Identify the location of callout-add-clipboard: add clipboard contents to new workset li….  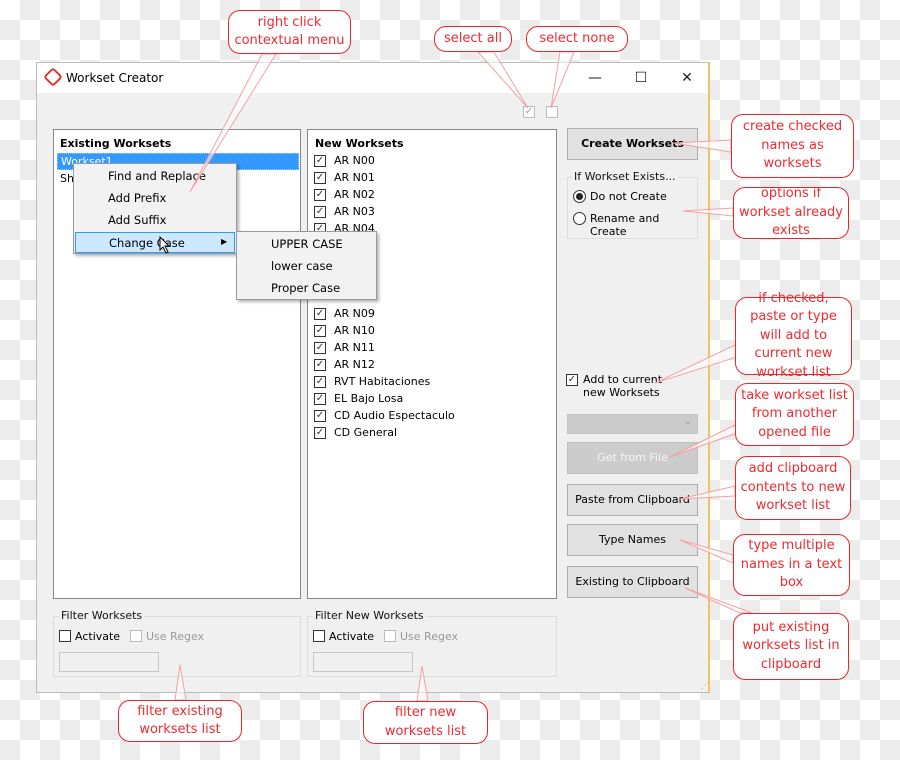
(793, 488).